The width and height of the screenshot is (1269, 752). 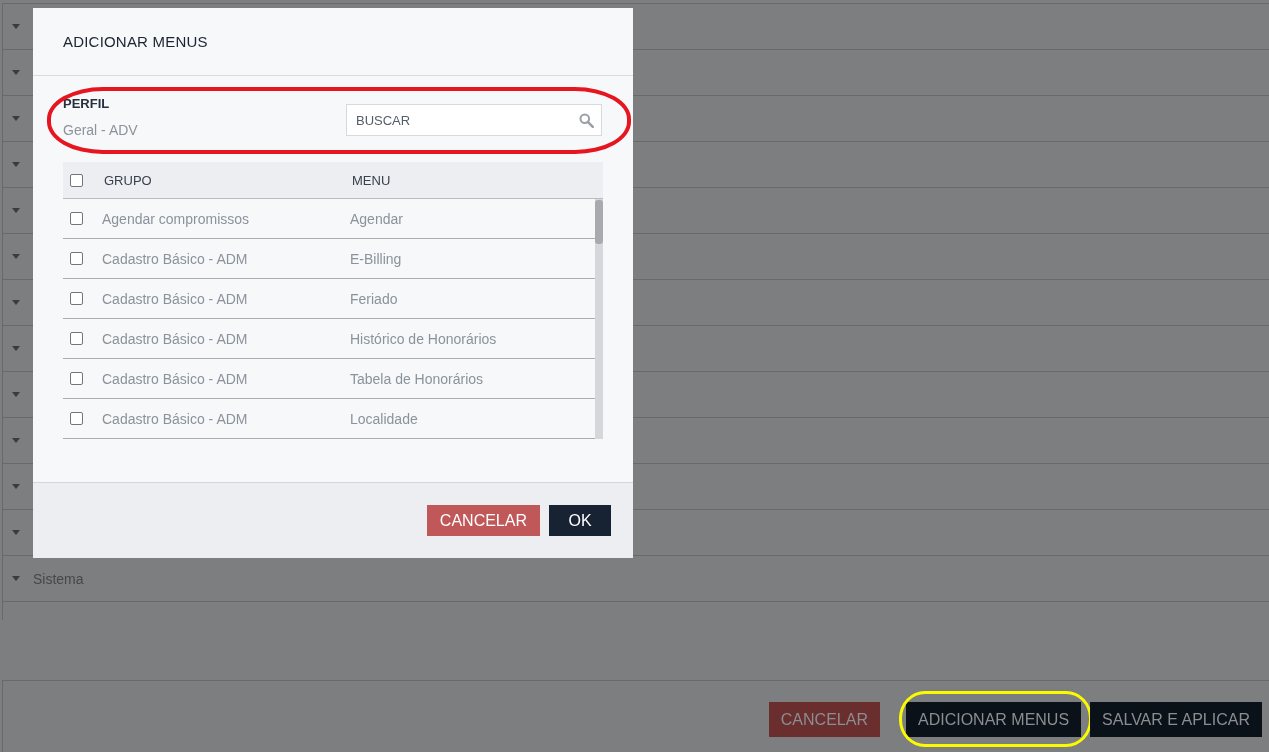 I want to click on table-cell-text: Histórico de Honorários, so click(x=424, y=338).